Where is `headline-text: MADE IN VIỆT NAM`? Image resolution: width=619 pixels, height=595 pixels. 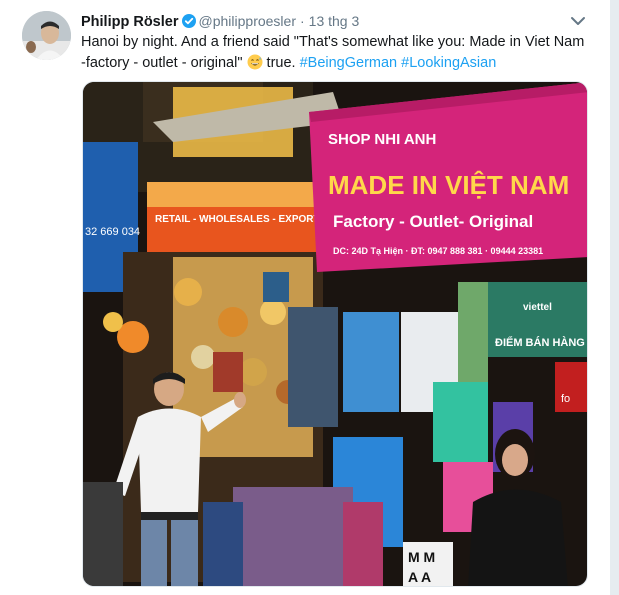
headline-text: MADE IN VIỆT NAM is located at coordinates (448, 185).